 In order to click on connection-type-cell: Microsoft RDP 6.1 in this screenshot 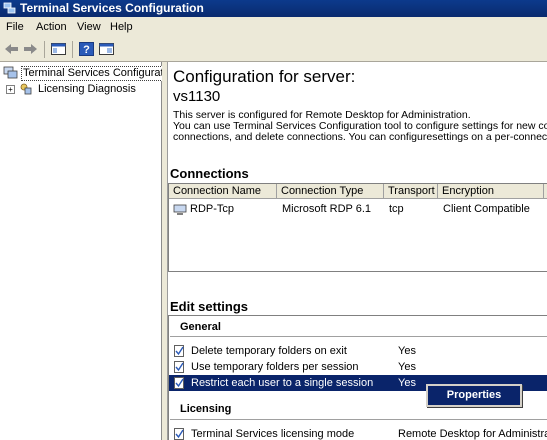, I will do `click(327, 209)`.